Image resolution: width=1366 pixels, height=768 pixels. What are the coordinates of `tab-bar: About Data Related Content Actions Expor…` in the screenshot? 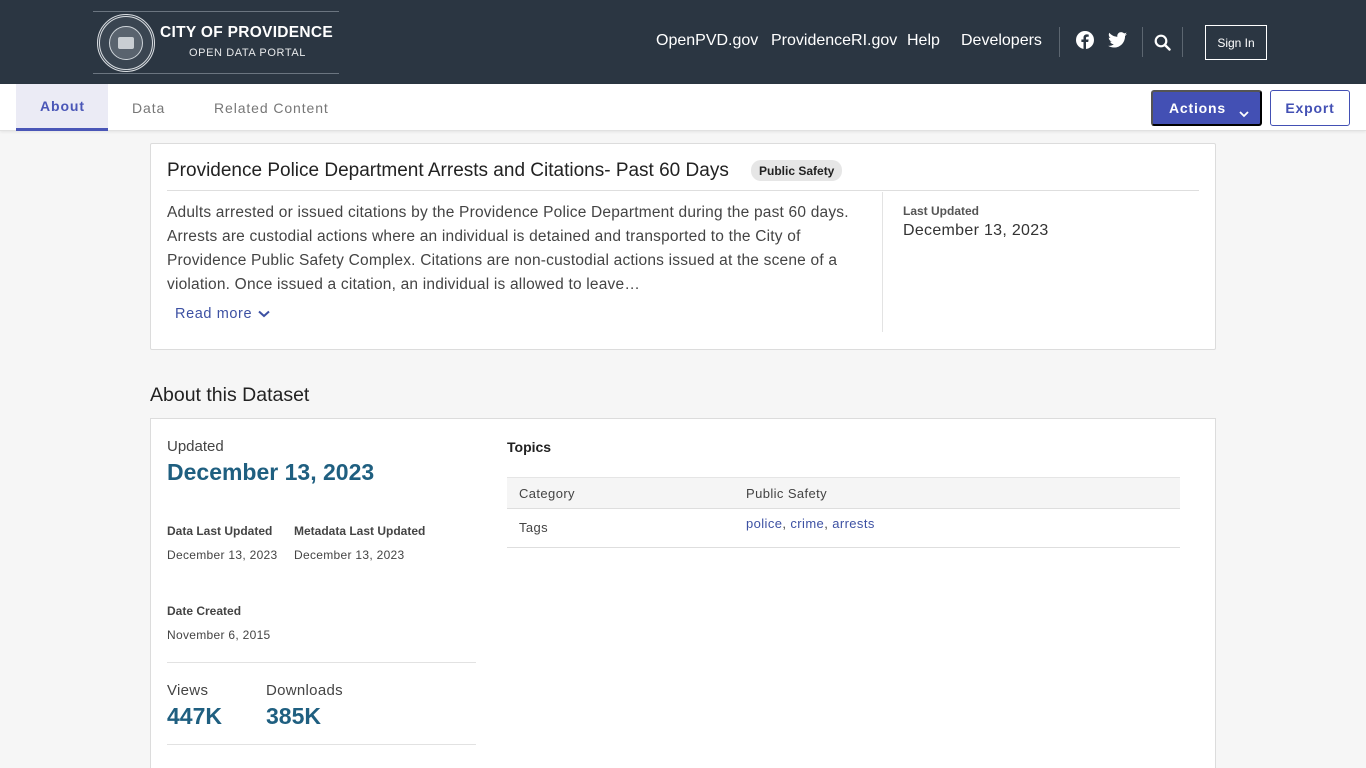 It's located at (683, 107).